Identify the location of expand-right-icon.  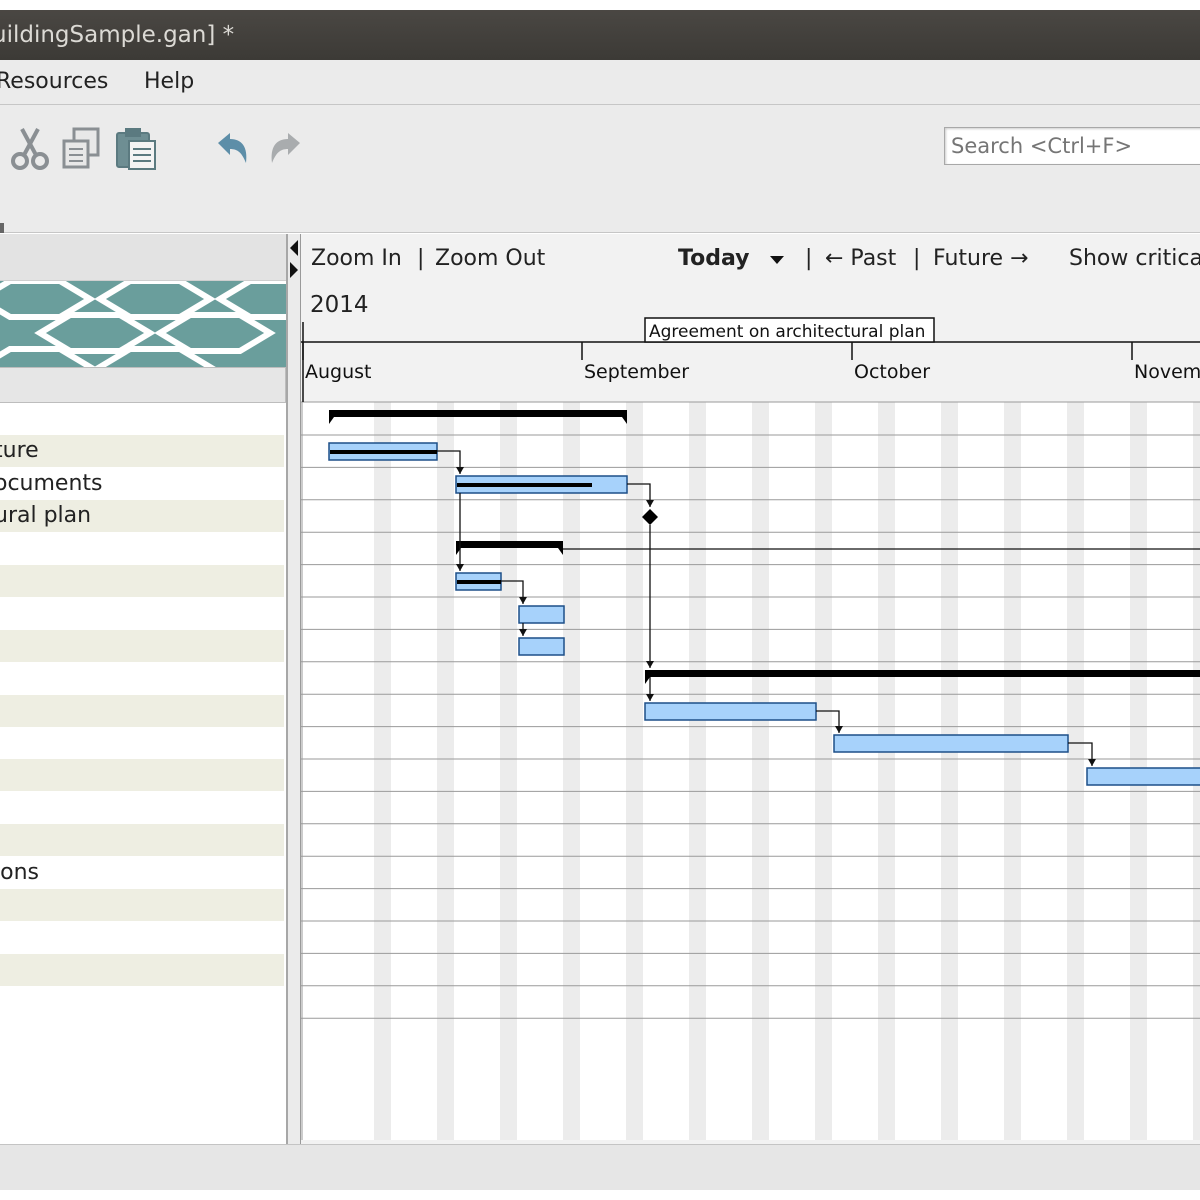
(294, 270).